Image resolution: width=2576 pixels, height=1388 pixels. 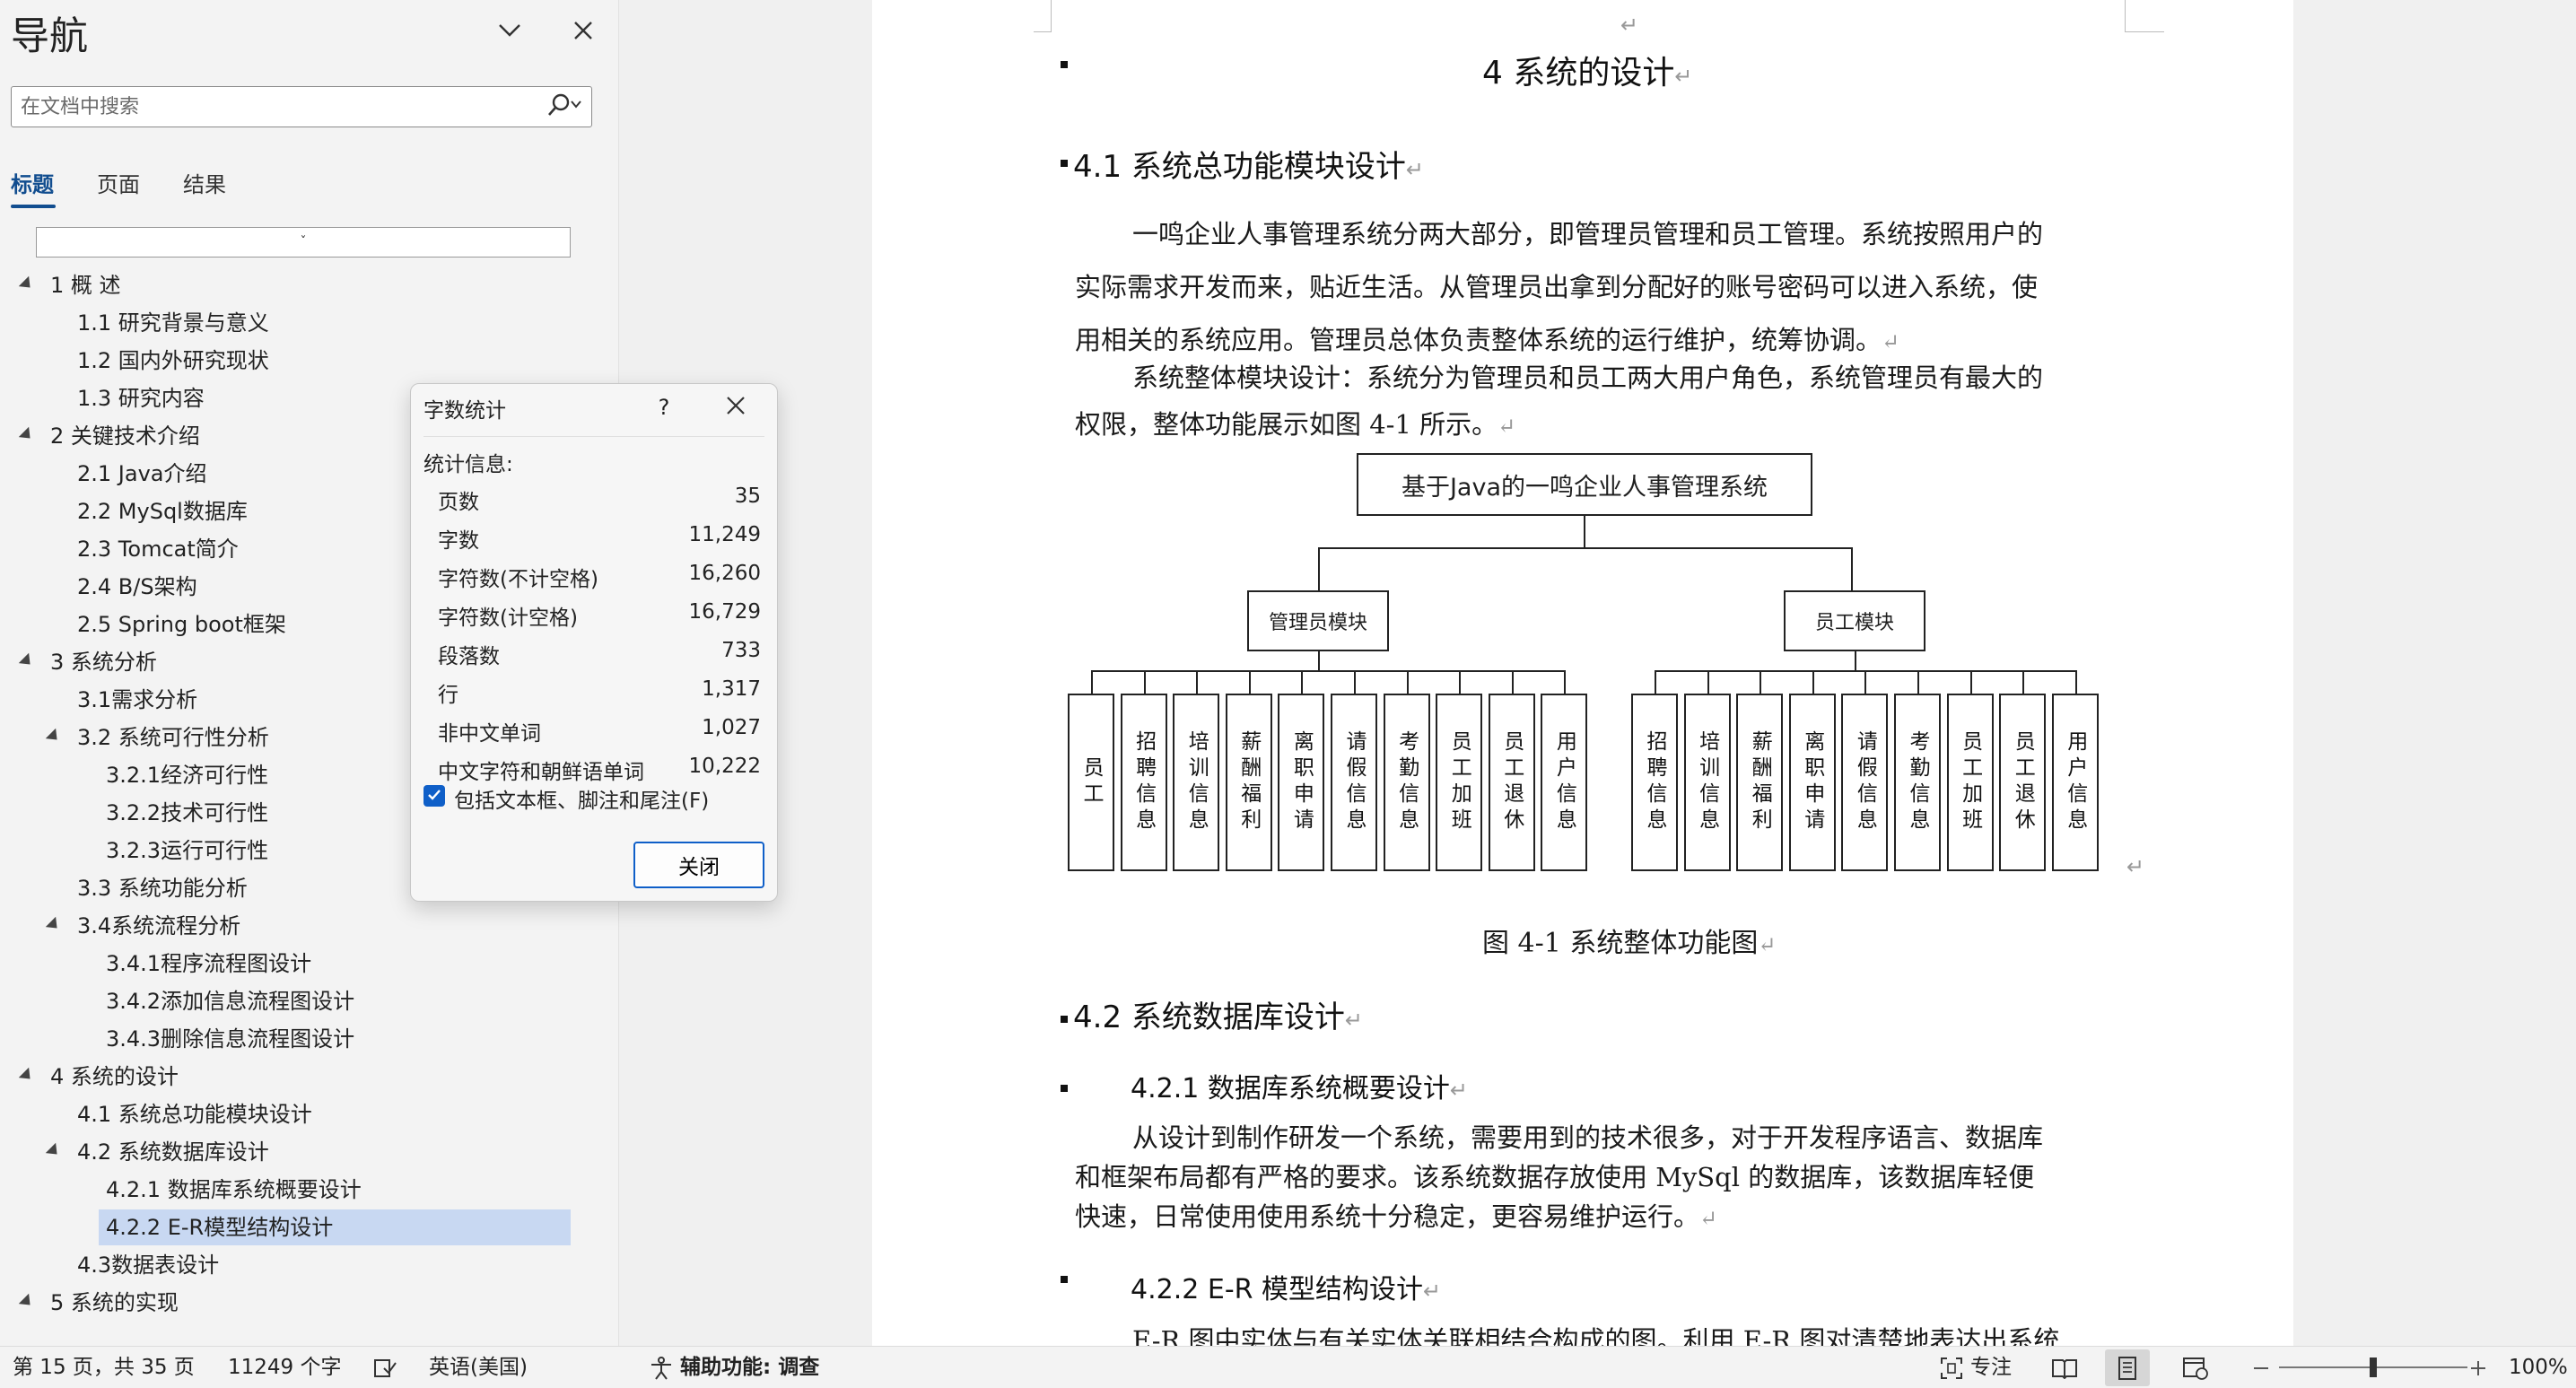 I want to click on nav-heading-item: 3.4.2添加信息流程图设计, so click(x=226, y=1001).